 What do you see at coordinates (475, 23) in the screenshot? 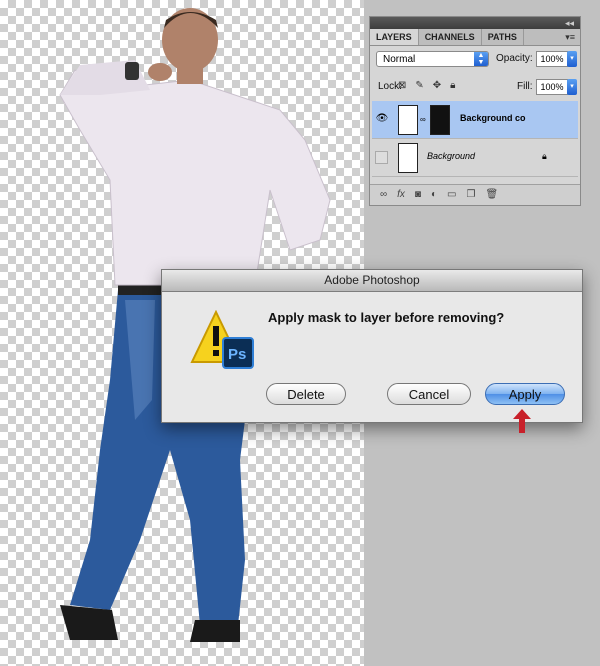
I see `panel-titlebar: ◂◂` at bounding box center [475, 23].